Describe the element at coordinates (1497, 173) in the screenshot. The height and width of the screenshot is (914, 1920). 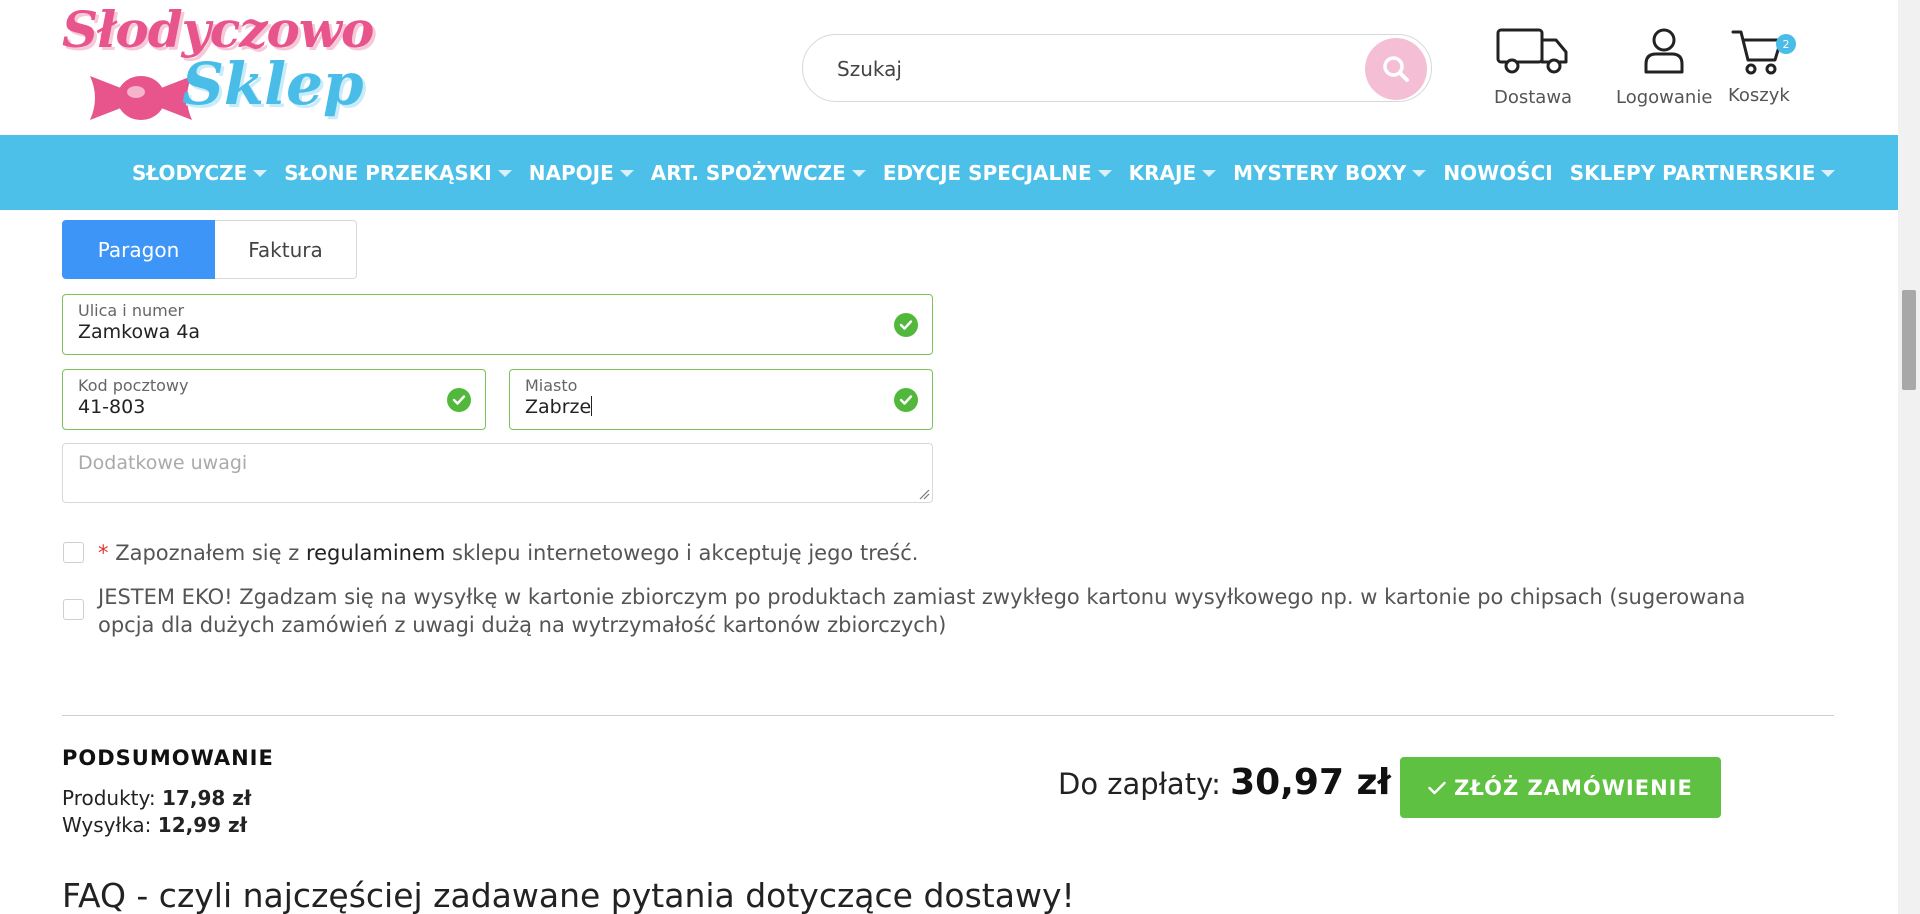
I see `nav-item-nowosci: NOWOŚCI` at that location.